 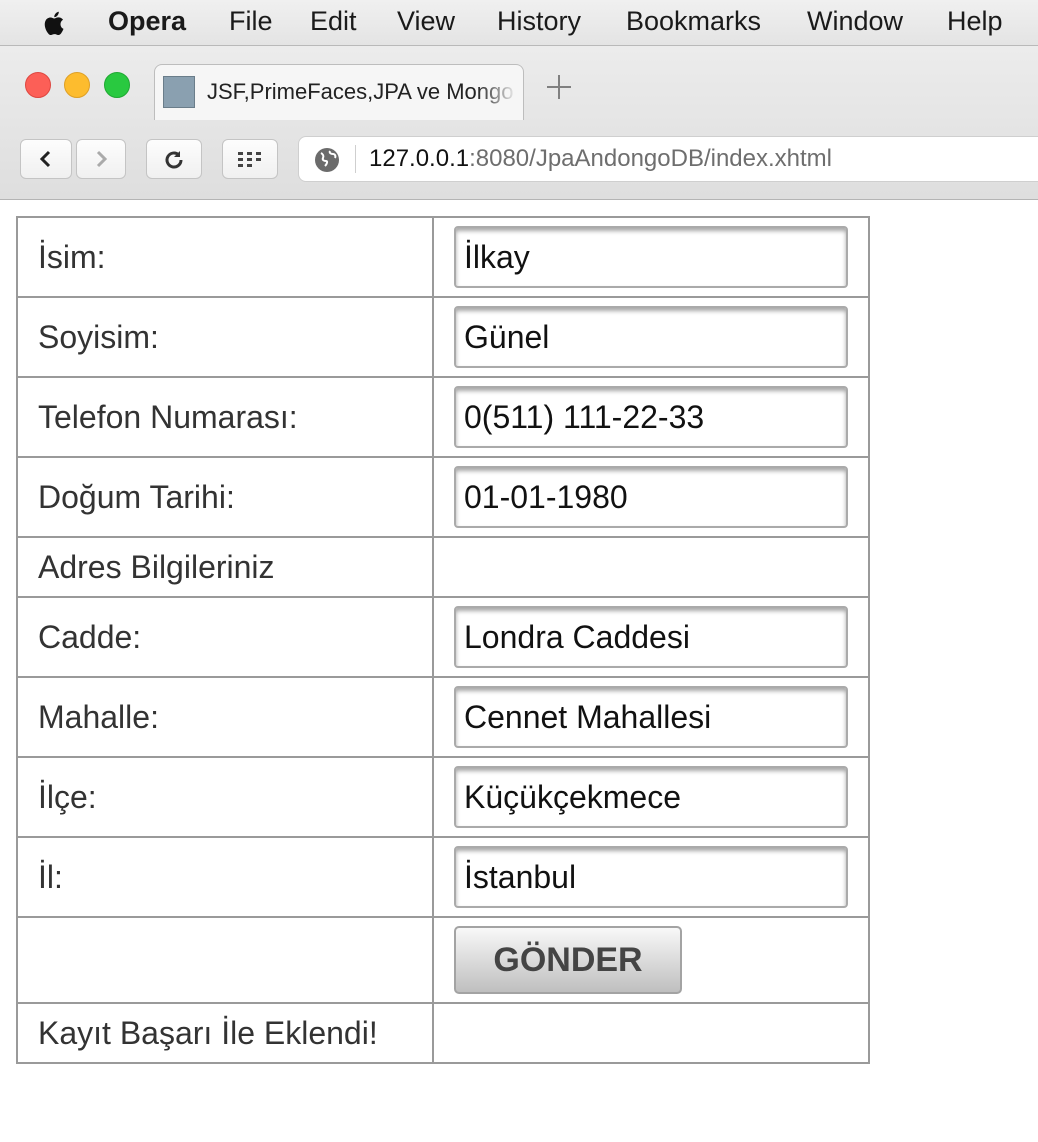 What do you see at coordinates (147, 21) in the screenshot?
I see `menu-app-opera: Opera` at bounding box center [147, 21].